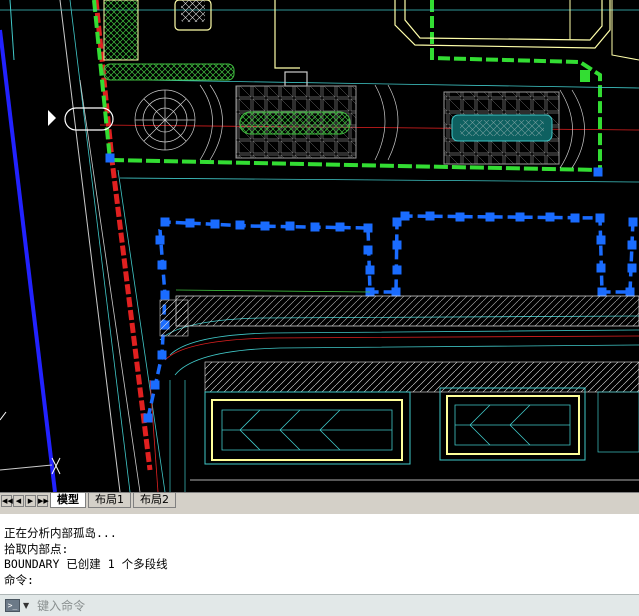 The height and width of the screenshot is (616, 639). I want to click on top-building-inner, so click(193, 11).